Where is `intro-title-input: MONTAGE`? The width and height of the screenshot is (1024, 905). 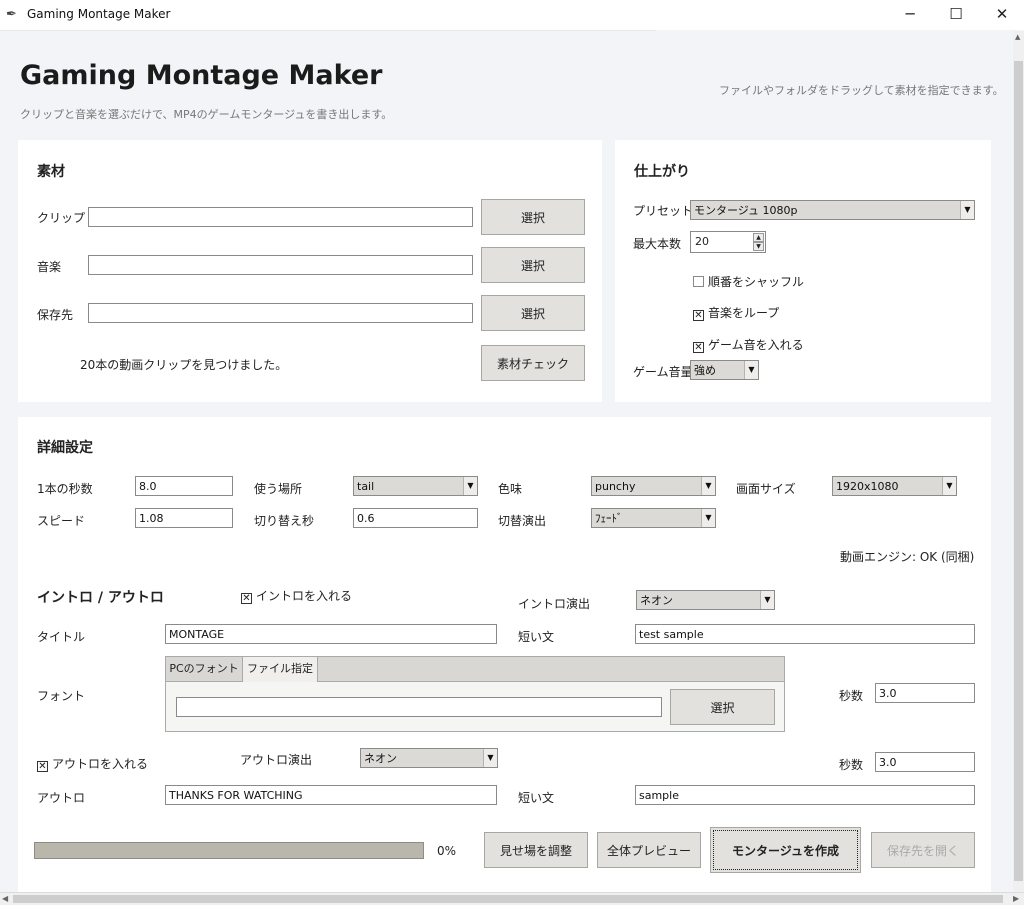
intro-title-input: MONTAGE is located at coordinates (331, 634).